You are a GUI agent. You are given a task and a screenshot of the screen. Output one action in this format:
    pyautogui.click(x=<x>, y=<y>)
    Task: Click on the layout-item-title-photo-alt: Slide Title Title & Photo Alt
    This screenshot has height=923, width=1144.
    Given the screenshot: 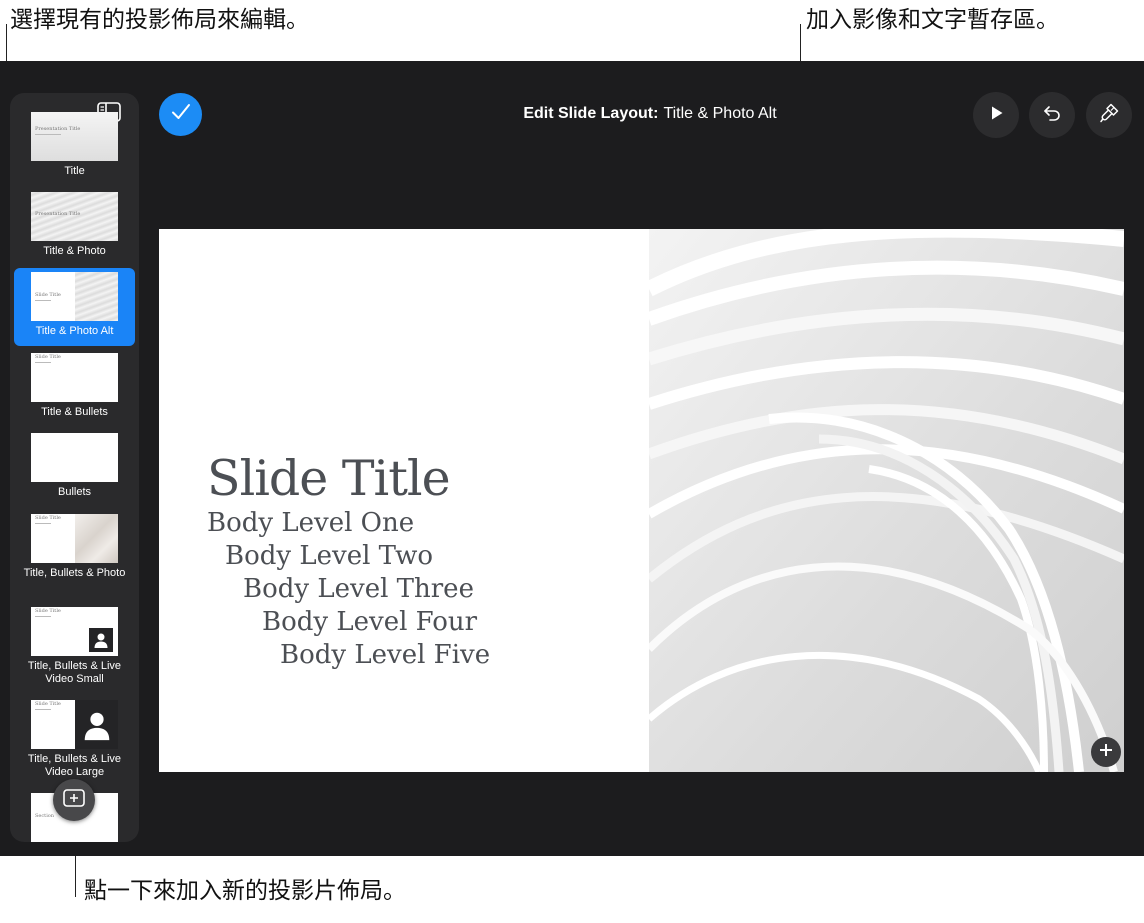 What is the action you would take?
    pyautogui.click(x=74, y=307)
    